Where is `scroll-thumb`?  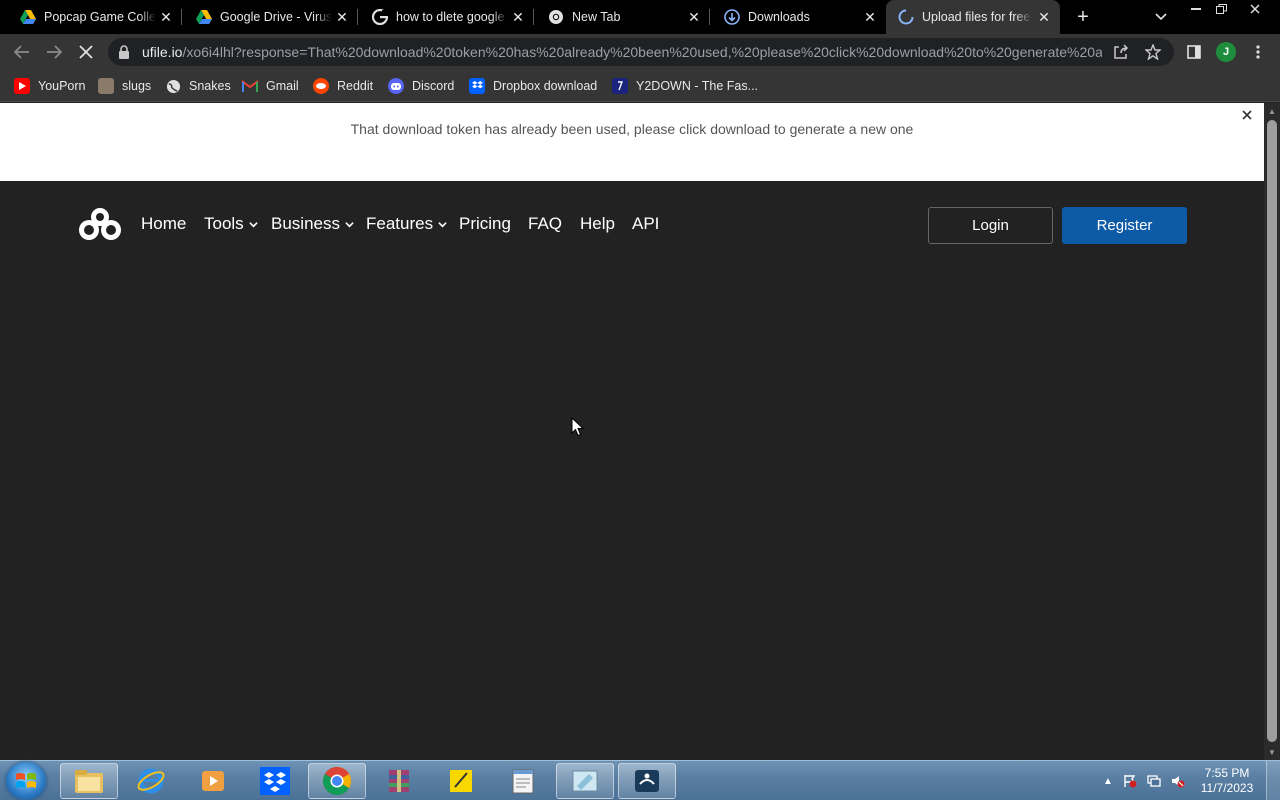 scroll-thumb is located at coordinates (1272, 431).